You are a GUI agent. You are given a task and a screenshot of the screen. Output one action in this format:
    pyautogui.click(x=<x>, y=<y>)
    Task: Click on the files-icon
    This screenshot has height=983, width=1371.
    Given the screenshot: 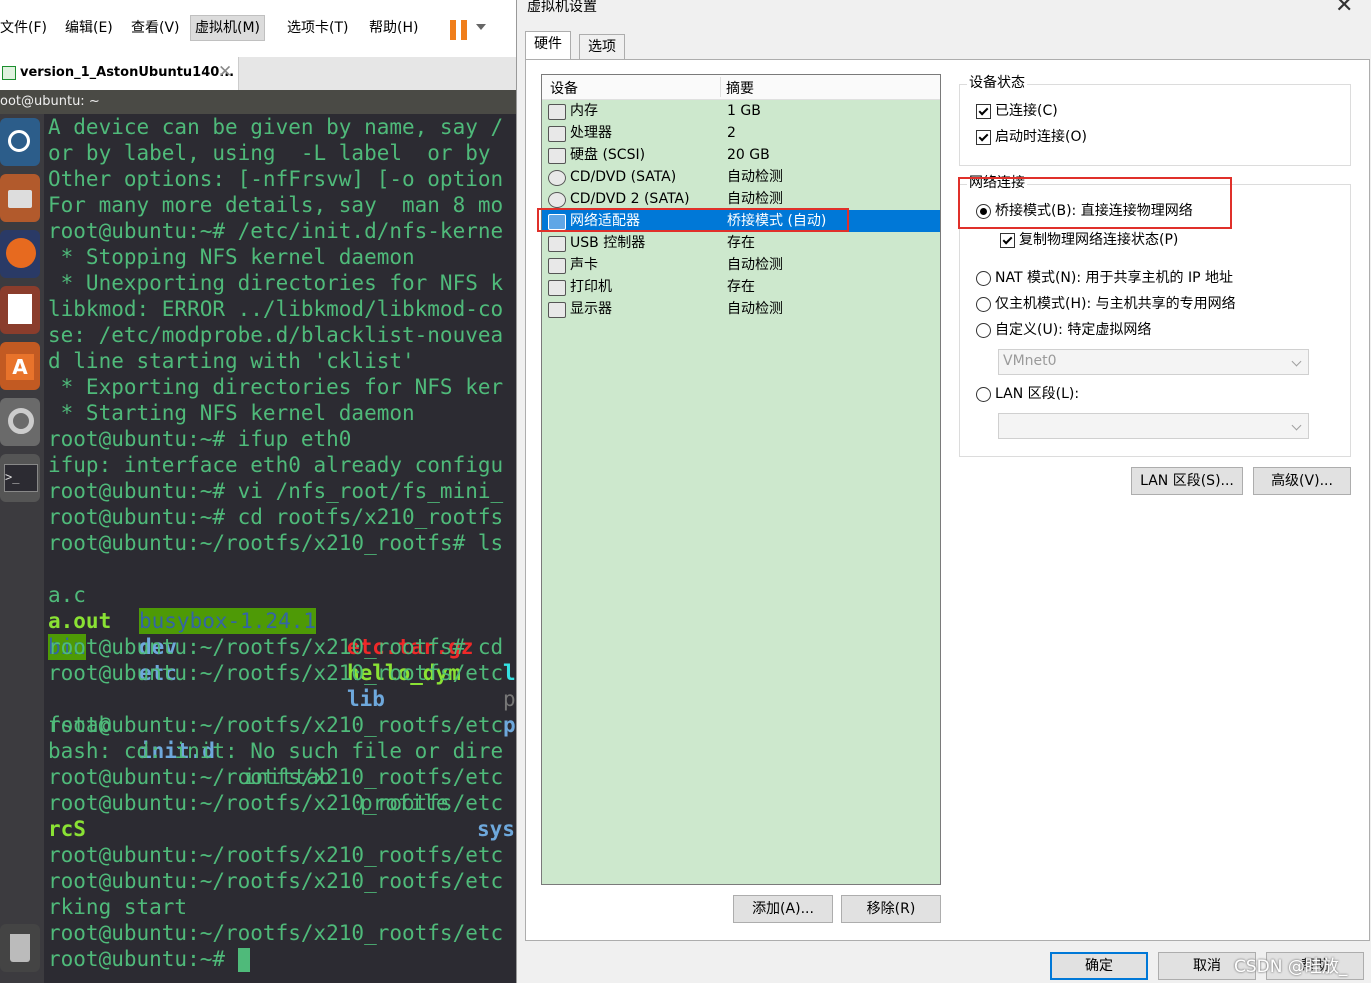 What is the action you would take?
    pyautogui.click(x=20, y=198)
    